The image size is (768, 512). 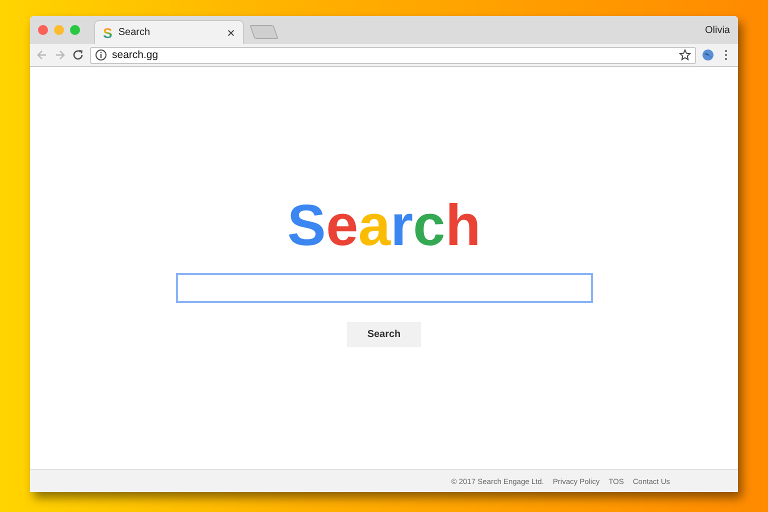 I want to click on url-text: search.gg, so click(x=136, y=55).